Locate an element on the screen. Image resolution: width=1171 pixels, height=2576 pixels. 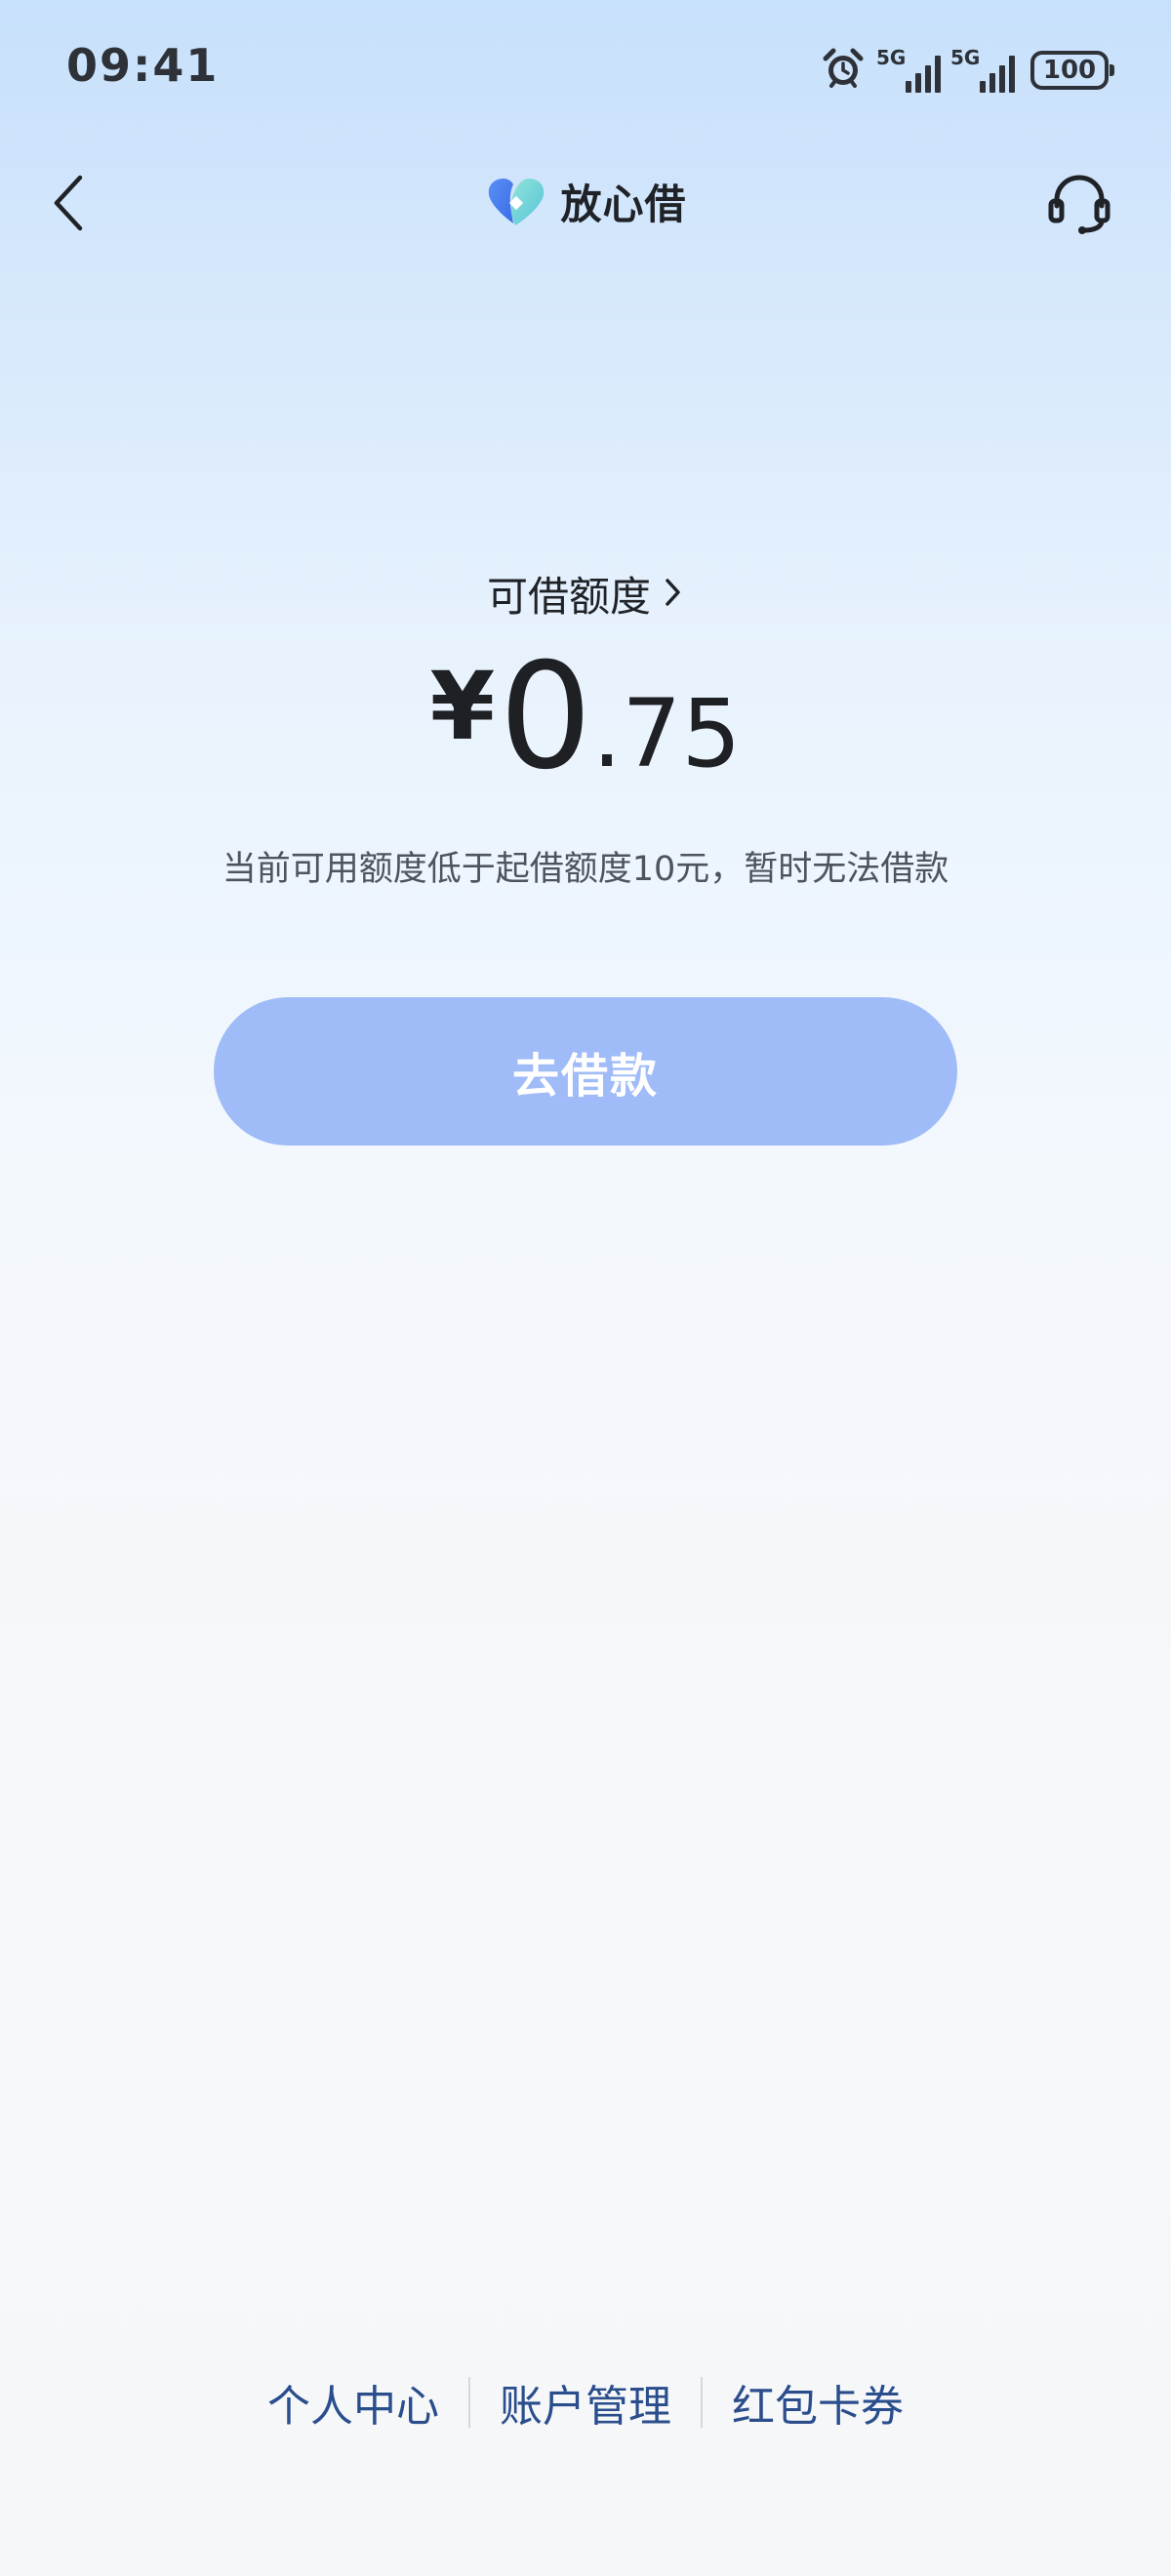
currency-symbol: ¥ is located at coordinates (462, 706).